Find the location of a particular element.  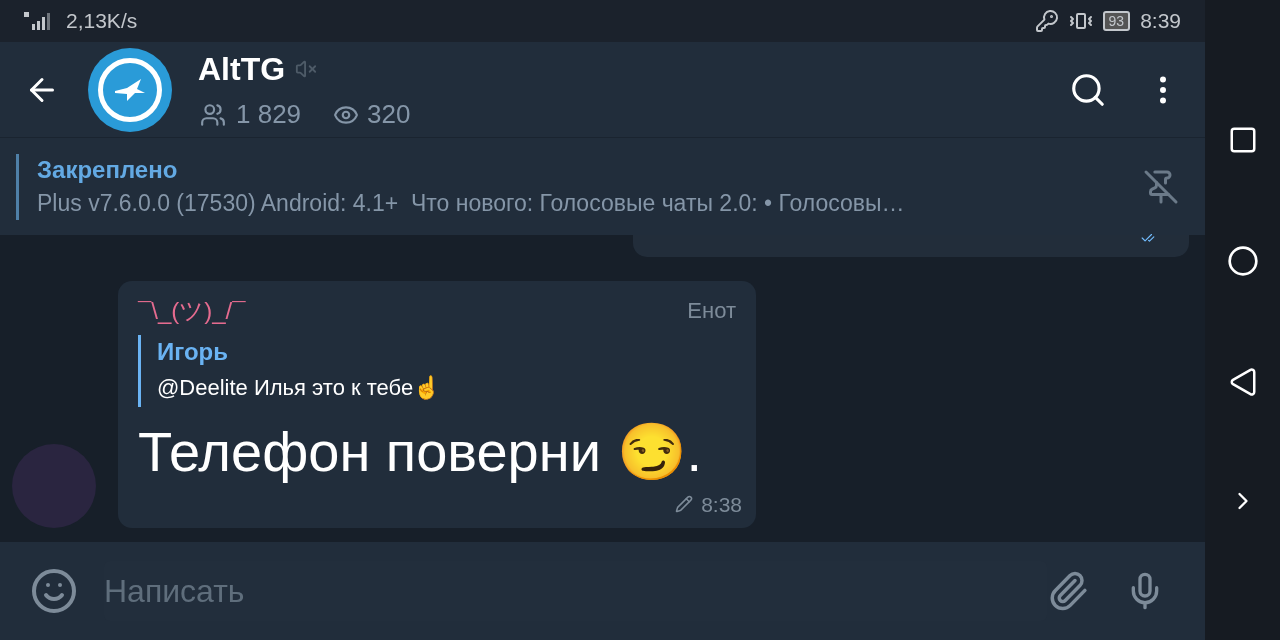

clock: 8:39 is located at coordinates (1160, 21).